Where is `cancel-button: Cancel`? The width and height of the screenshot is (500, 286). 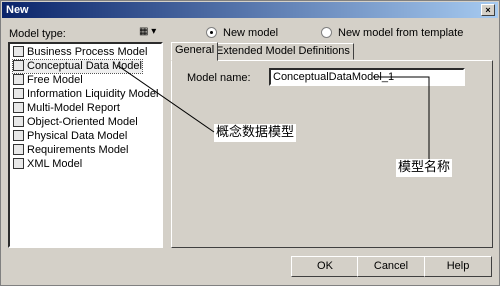 cancel-button: Cancel is located at coordinates (391, 266).